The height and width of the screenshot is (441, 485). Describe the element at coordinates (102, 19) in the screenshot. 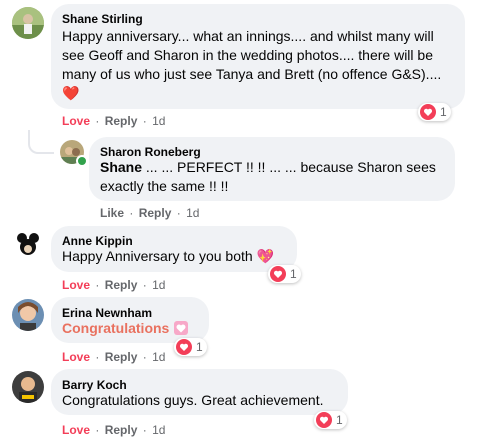

I see `comment-author: Shane Stirling` at that location.